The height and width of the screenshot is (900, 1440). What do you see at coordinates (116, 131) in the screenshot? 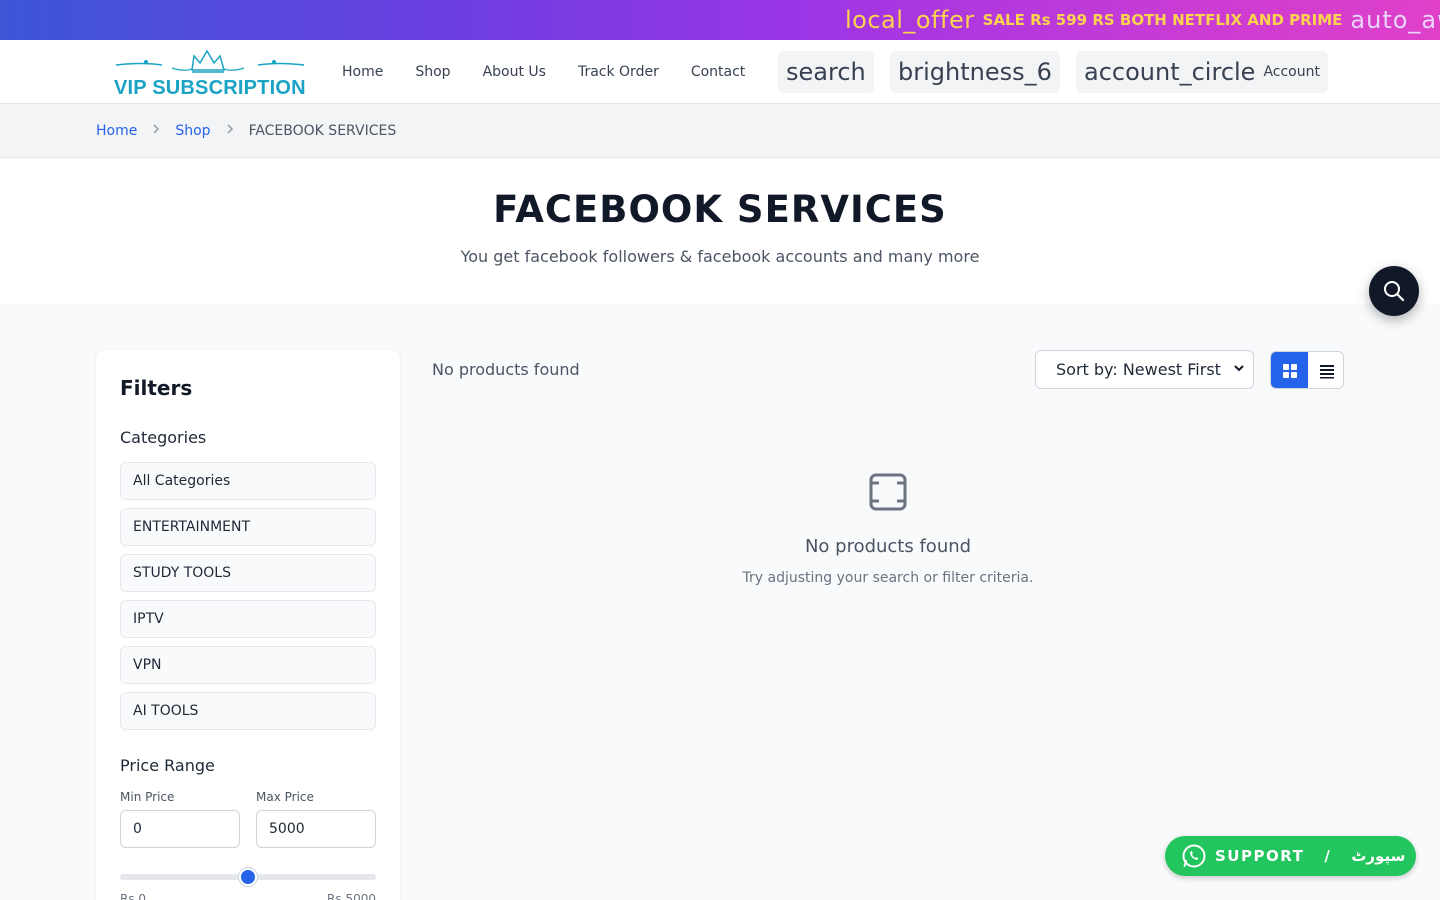
I see `breadcrumb-home: Home` at bounding box center [116, 131].